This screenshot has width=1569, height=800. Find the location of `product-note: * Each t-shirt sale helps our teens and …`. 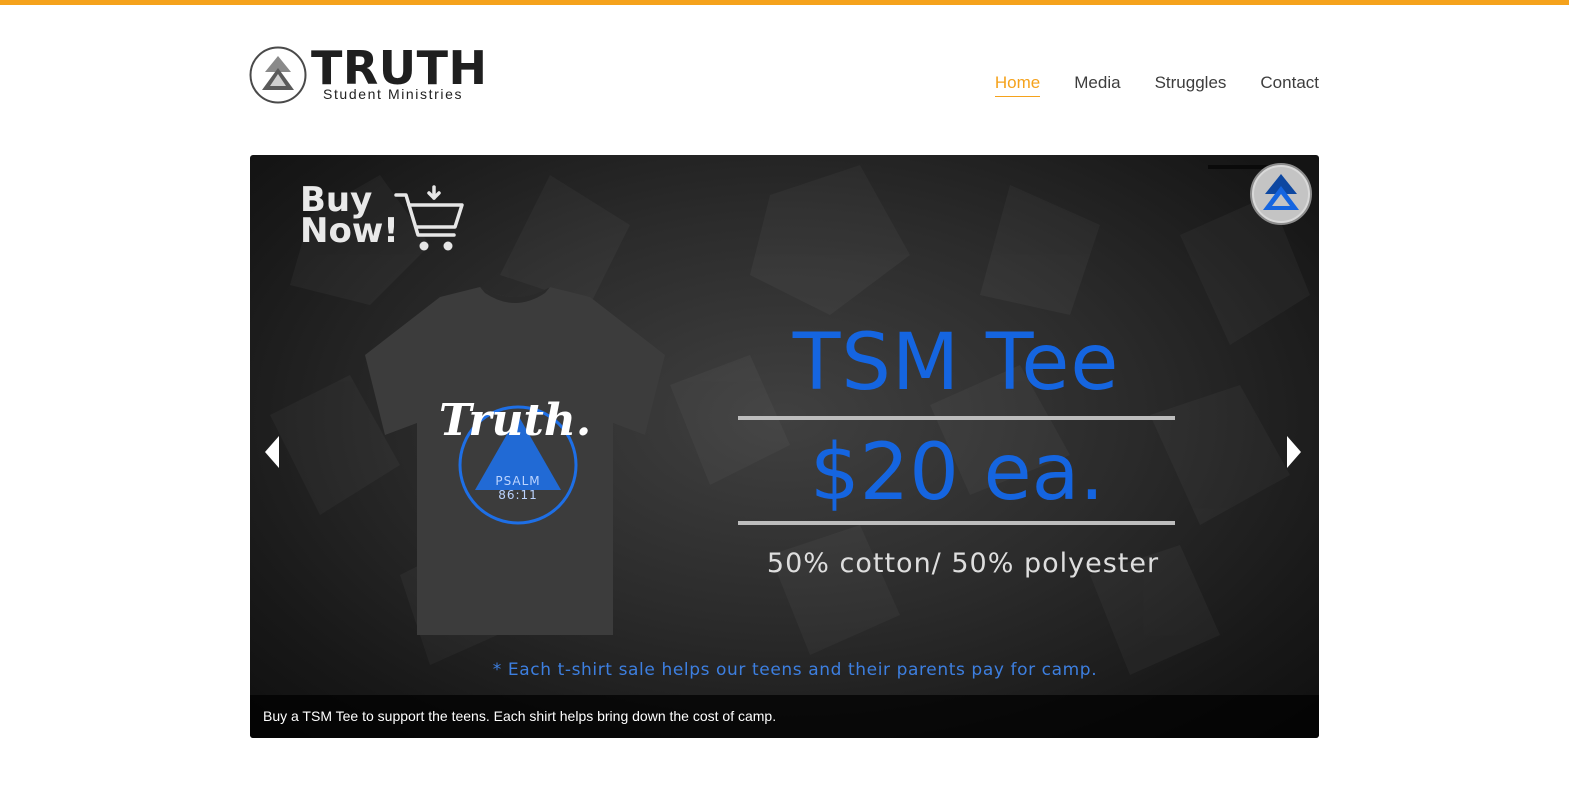

product-note: * Each t-shirt sale helps our teens and … is located at coordinates (795, 670).